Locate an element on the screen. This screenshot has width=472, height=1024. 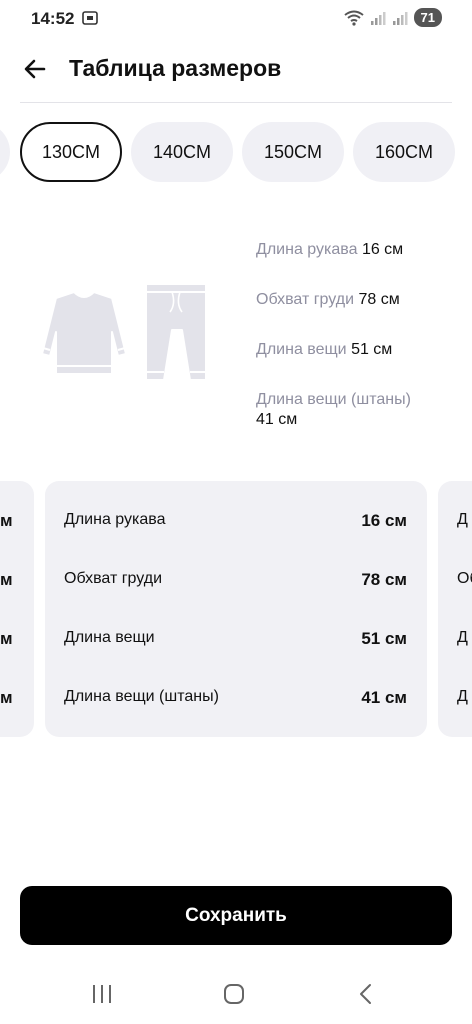
stub-label: Об is located at coordinates (464, 578).